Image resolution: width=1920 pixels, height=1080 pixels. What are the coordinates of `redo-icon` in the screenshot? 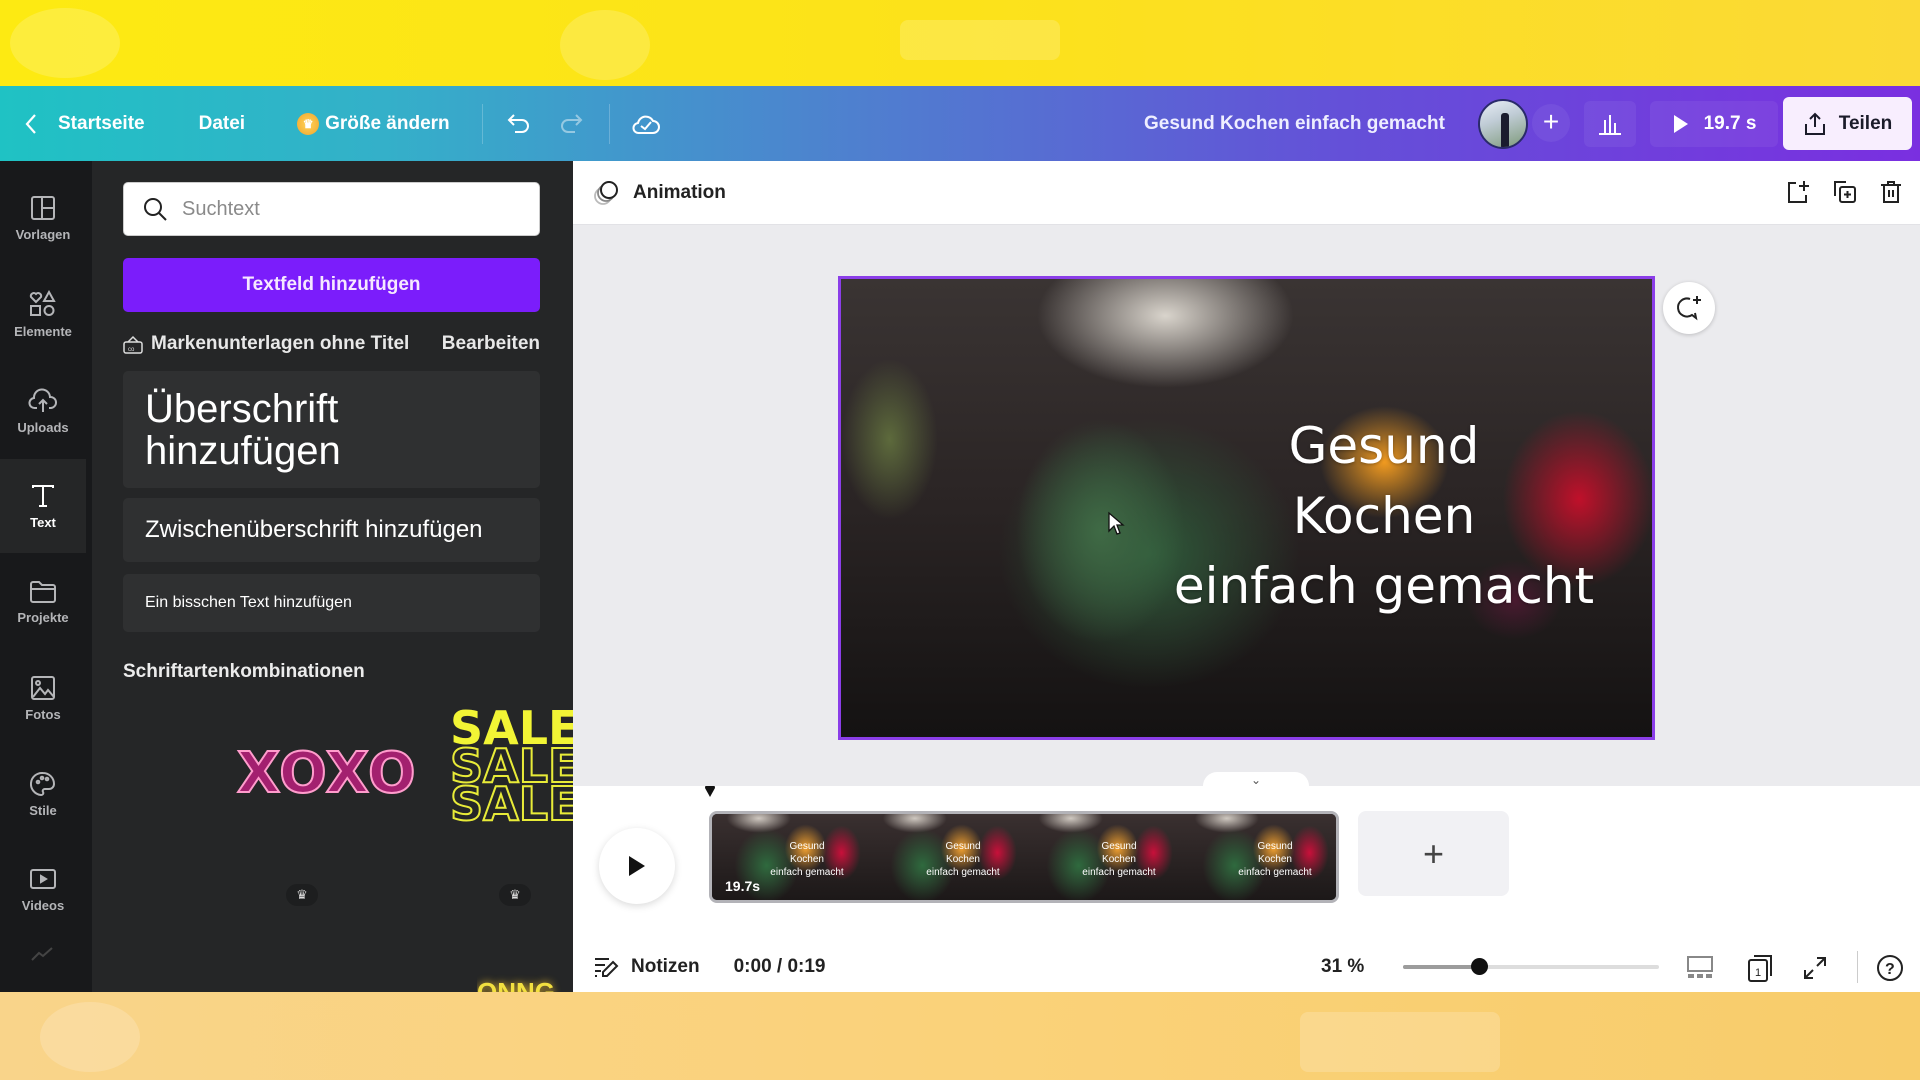 It's located at (571, 124).